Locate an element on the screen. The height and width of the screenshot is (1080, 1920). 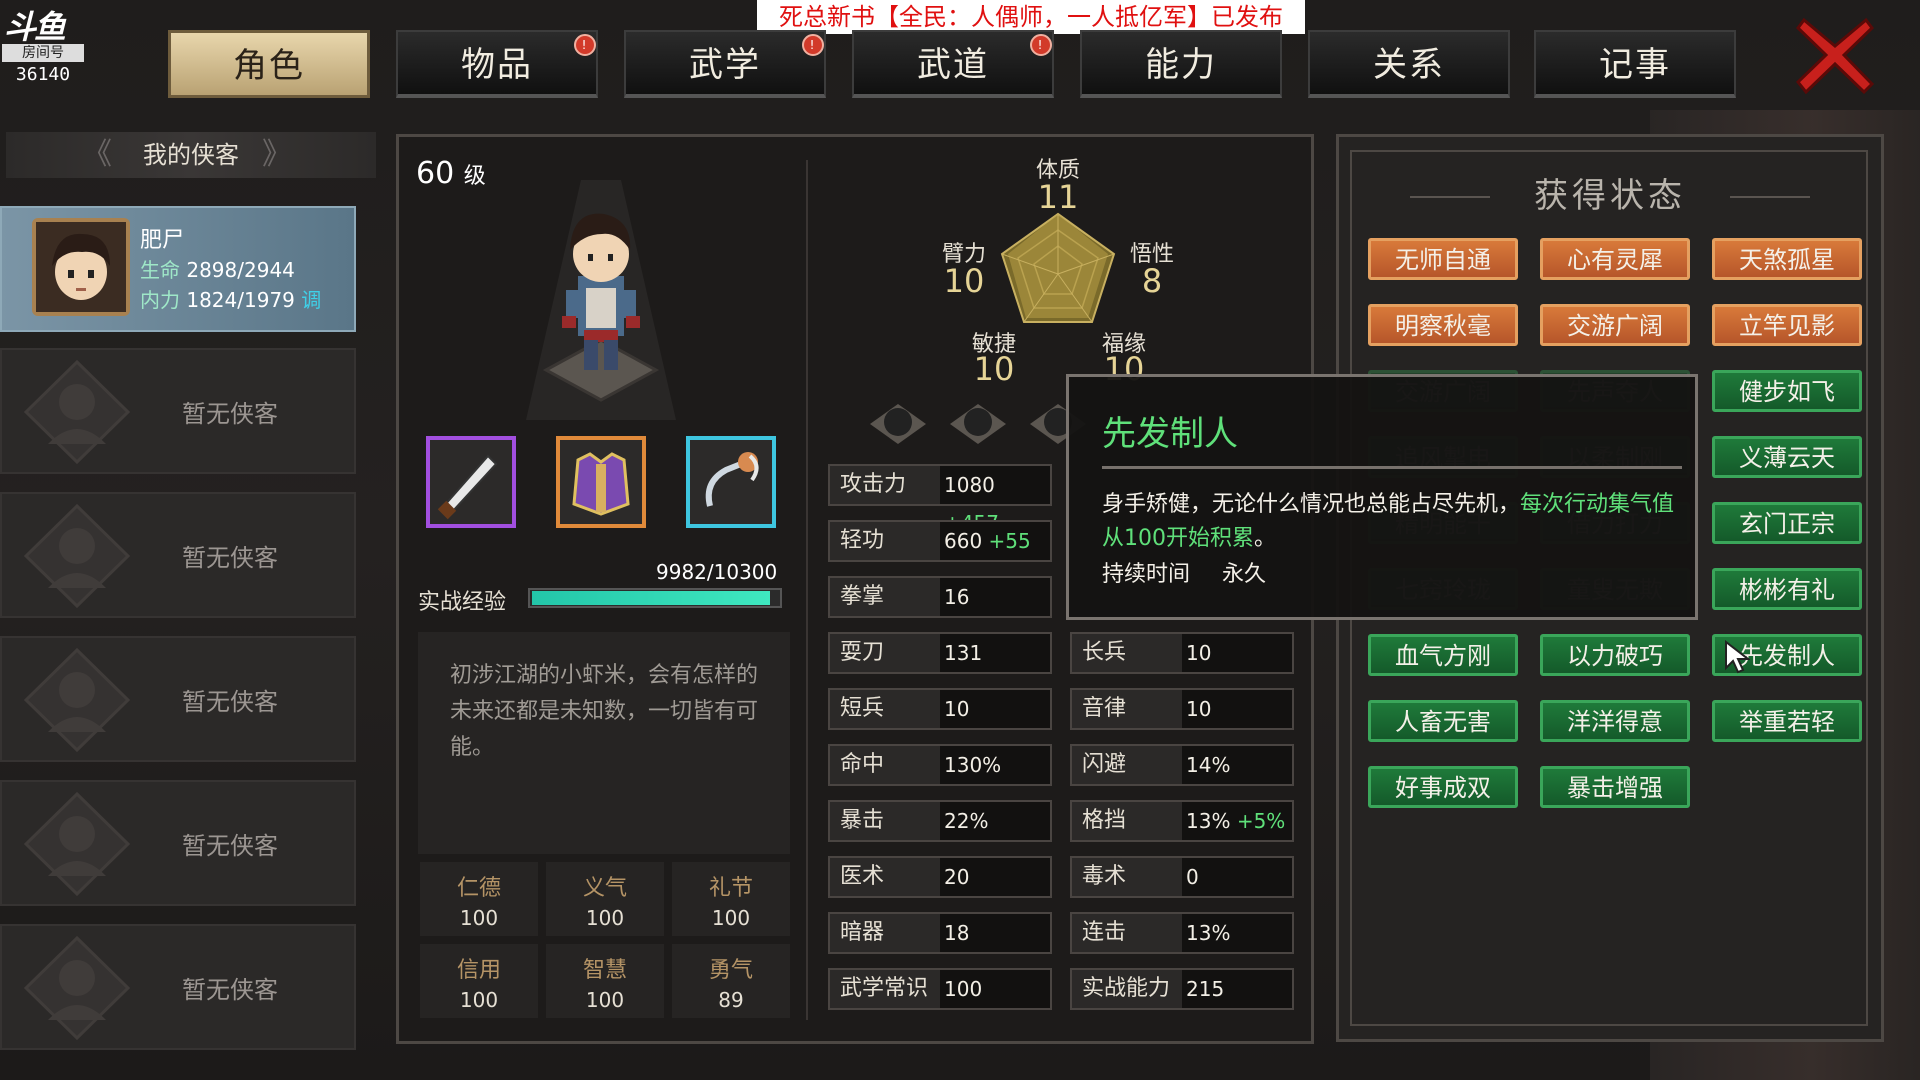
buff-label: 心有灵犀 is located at coordinates (1615, 260).